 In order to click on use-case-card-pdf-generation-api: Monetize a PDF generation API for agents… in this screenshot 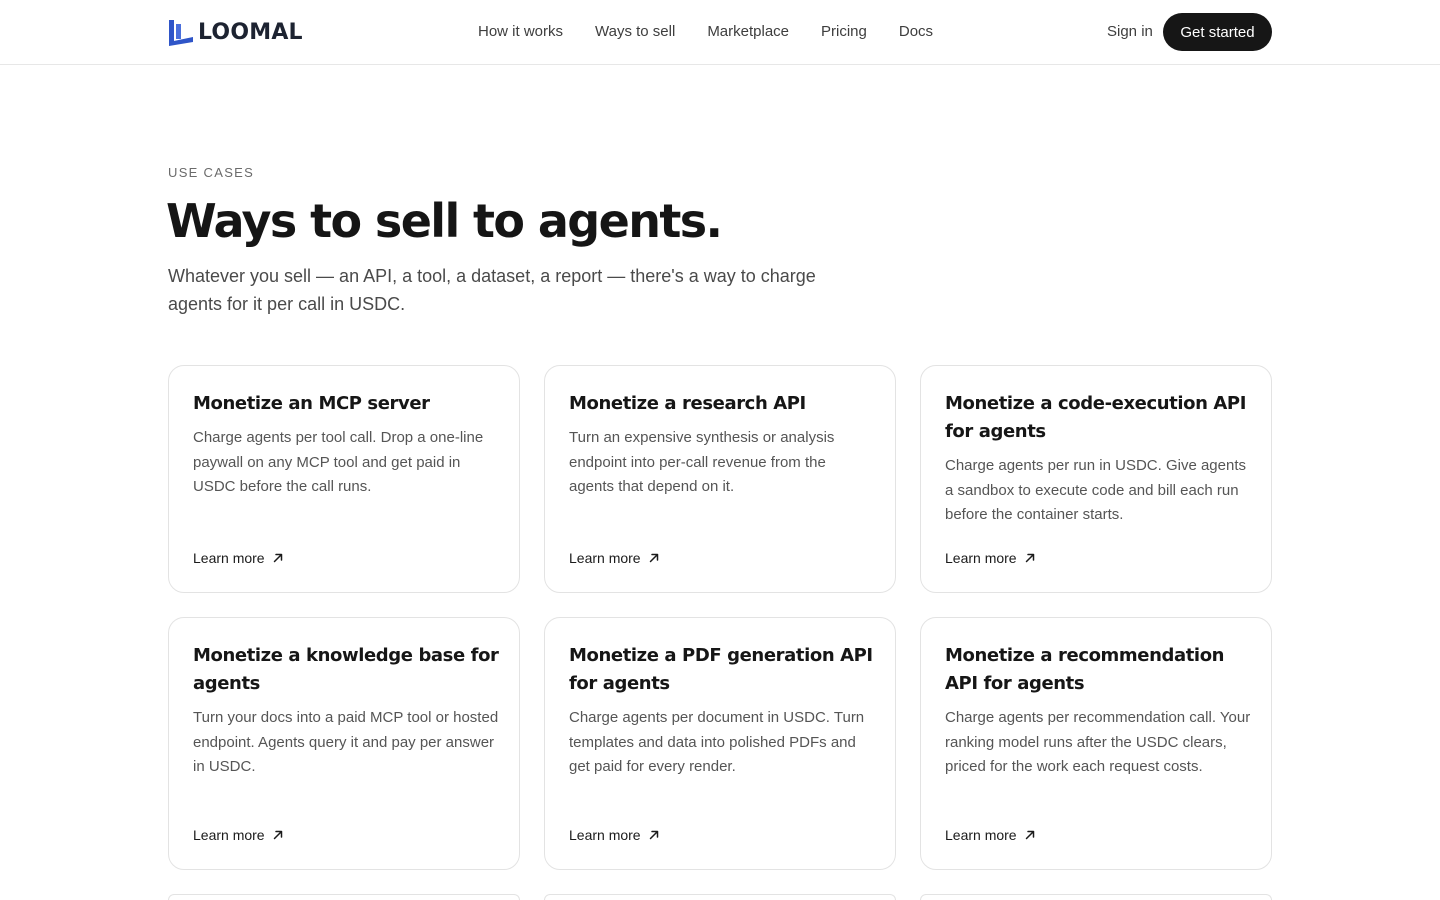, I will do `click(720, 743)`.